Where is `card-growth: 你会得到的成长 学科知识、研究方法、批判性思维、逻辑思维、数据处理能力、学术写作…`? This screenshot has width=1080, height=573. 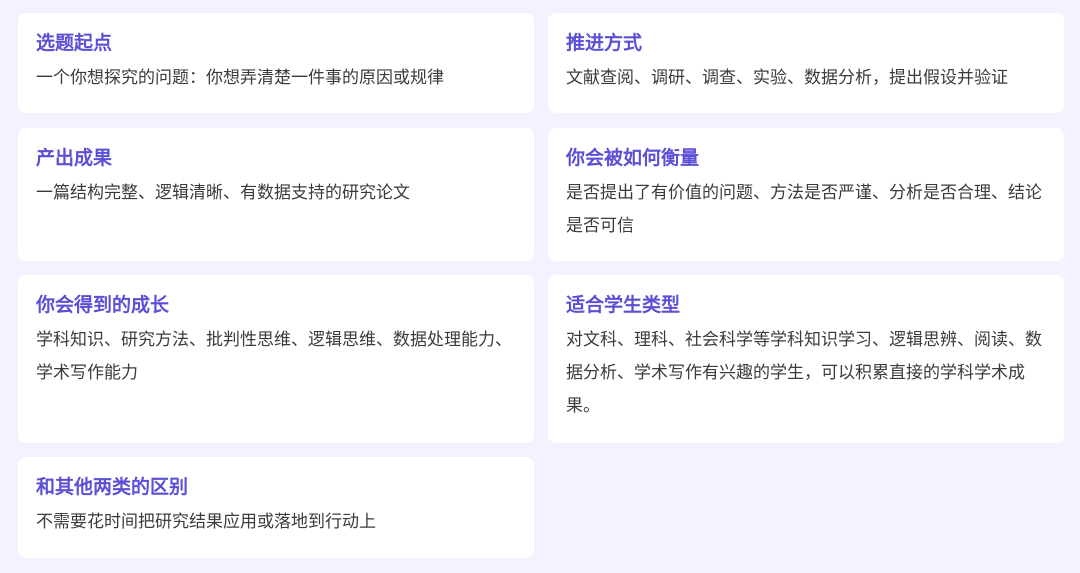 card-growth: 你会得到的成长 学科知识、研究方法、批判性思维、逻辑思维、数据处理能力、学术写作… is located at coordinates (276, 359).